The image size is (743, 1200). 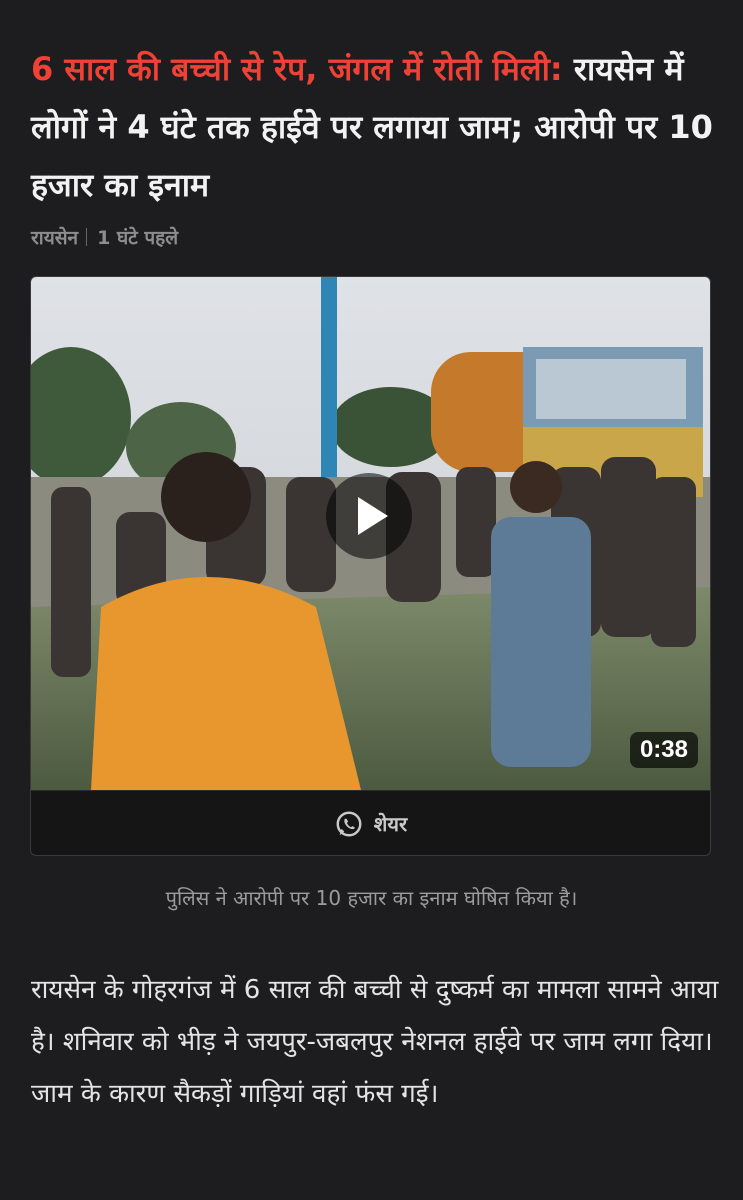 I want to click on byline: रायसेन 1 घंटे पहले, so click(x=104, y=237).